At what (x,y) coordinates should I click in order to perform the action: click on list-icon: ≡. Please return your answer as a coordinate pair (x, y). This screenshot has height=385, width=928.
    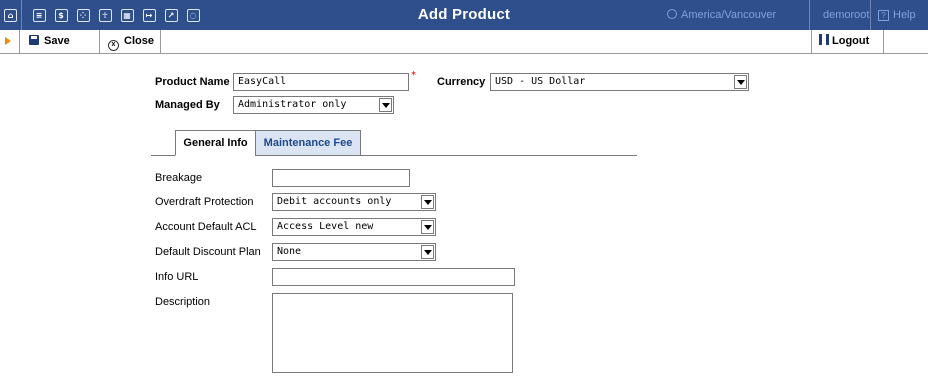
    Looking at the image, I should click on (39, 15).